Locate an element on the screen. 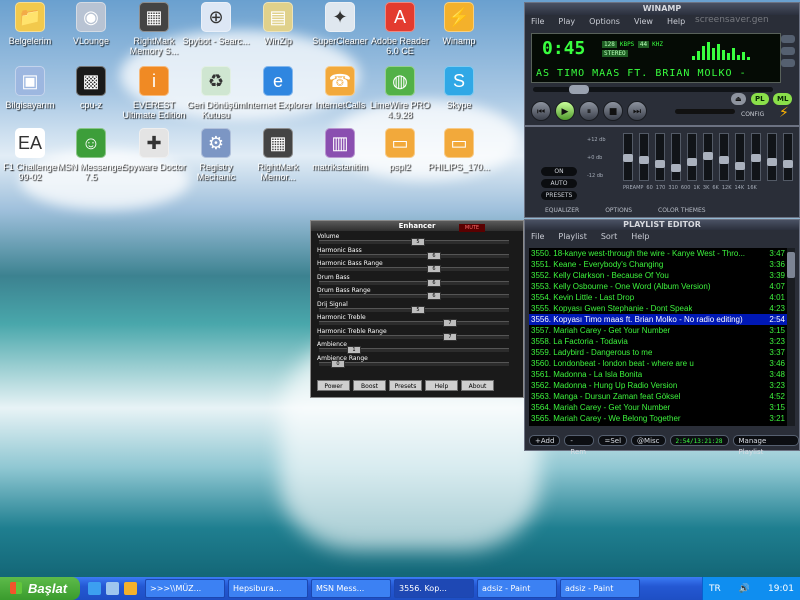 This screenshot has width=800, height=600. playlist-row: 3557. Mariah Carey - Get Your Number 3:15 is located at coordinates (658, 330).